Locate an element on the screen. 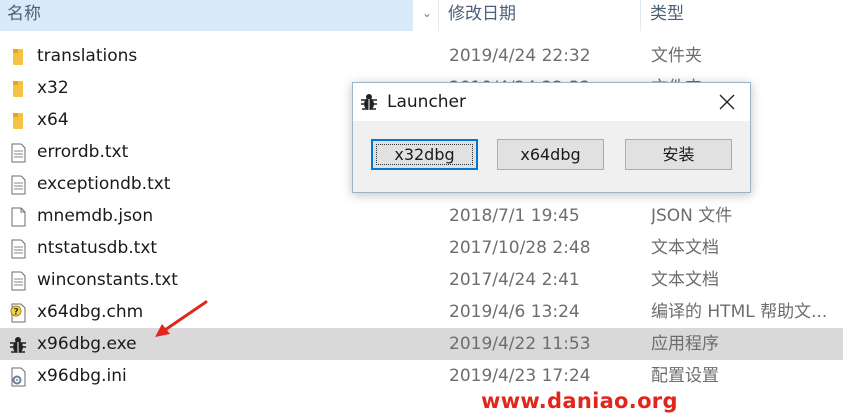 The image size is (843, 419). help-file-icon: ? is located at coordinates (18, 313).